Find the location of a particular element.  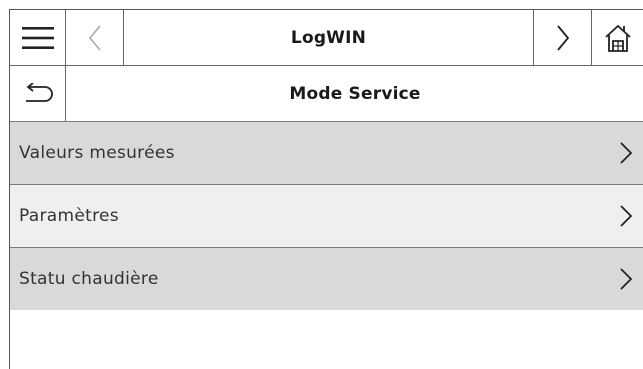

menu-item-label: Statu chaudière is located at coordinates (89, 279).